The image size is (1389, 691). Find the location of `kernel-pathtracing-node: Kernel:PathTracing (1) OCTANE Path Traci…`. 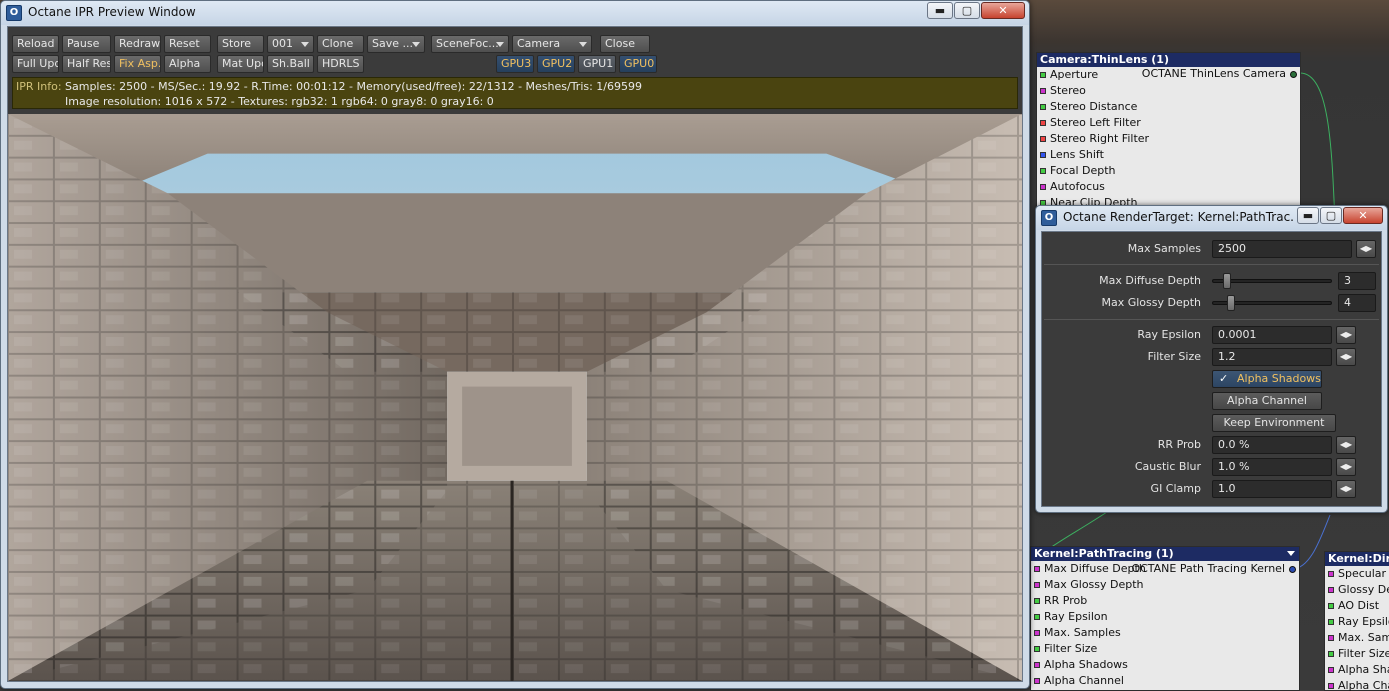

kernel-pathtracing-node: Kernel:PathTracing (1) OCTANE Path Traci… is located at coordinates (1165, 618).